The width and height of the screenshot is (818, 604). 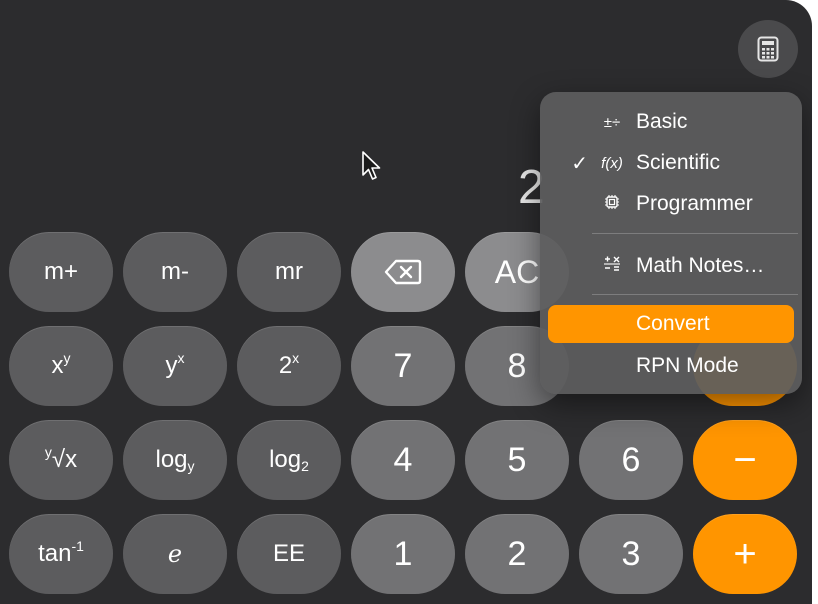 I want to click on tan-inverse-exp: -1, so click(x=77, y=546).